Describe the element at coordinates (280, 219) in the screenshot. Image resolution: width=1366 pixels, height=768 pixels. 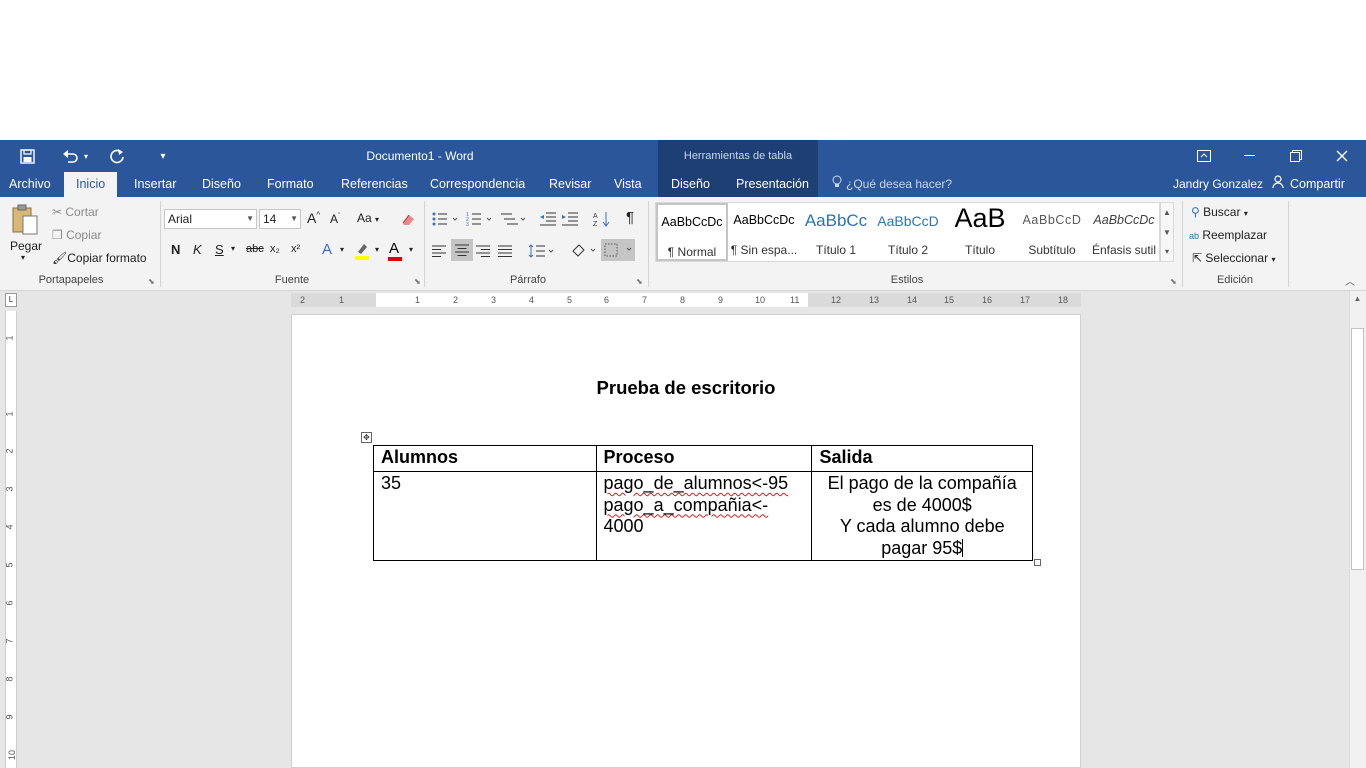
I see `font-size-combo: 14 ▼` at that location.